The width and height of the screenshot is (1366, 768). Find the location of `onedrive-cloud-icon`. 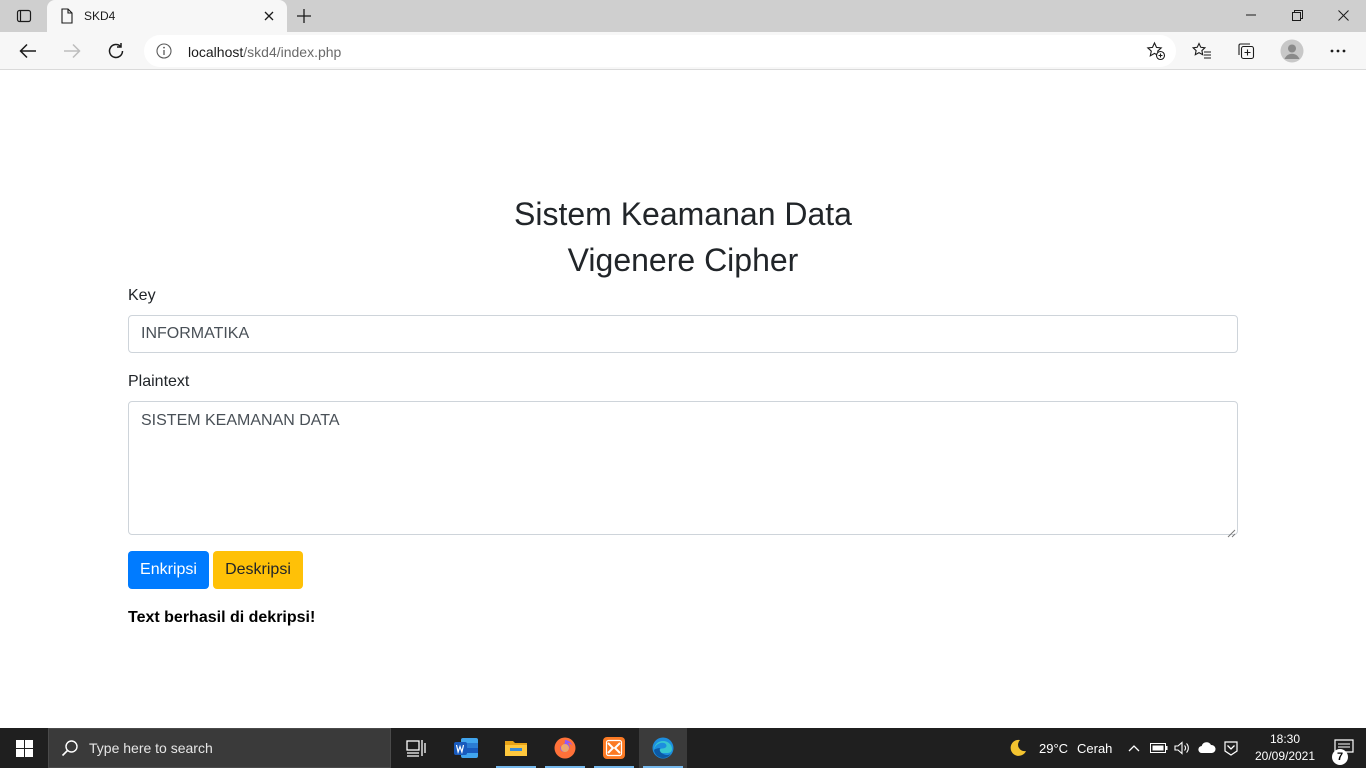

onedrive-cloud-icon is located at coordinates (1207, 748).